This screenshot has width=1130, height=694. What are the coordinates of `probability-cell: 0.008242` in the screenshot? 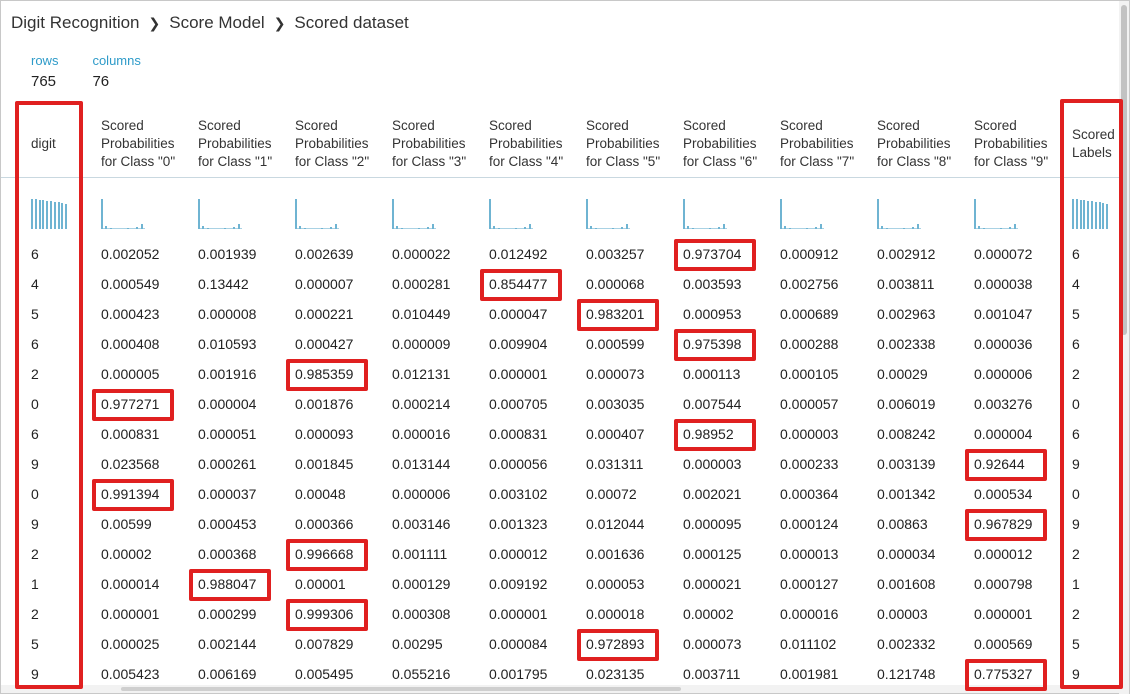 It's located at (906, 434).